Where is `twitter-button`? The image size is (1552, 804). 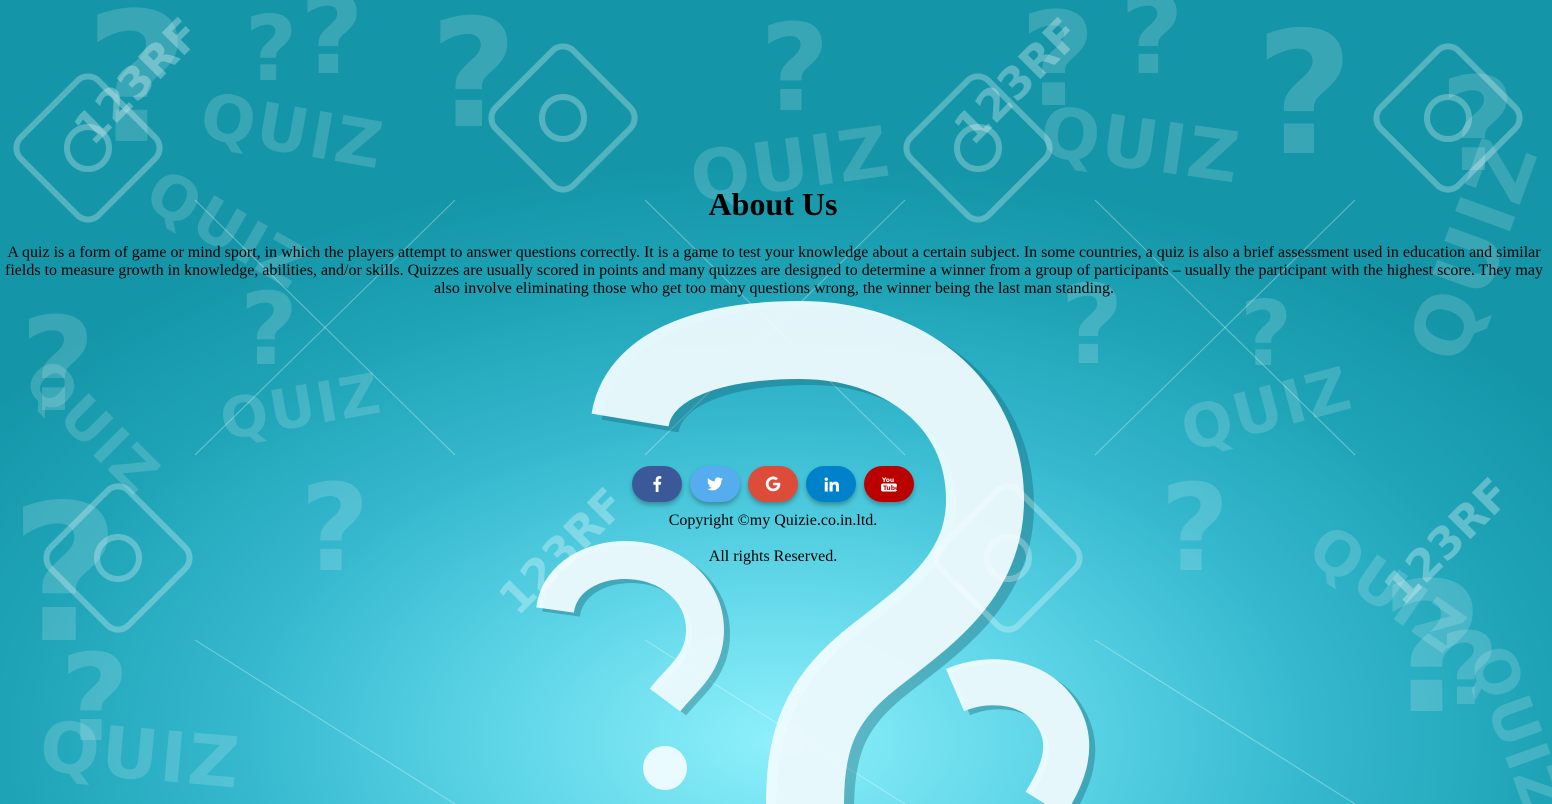
twitter-button is located at coordinates (715, 484).